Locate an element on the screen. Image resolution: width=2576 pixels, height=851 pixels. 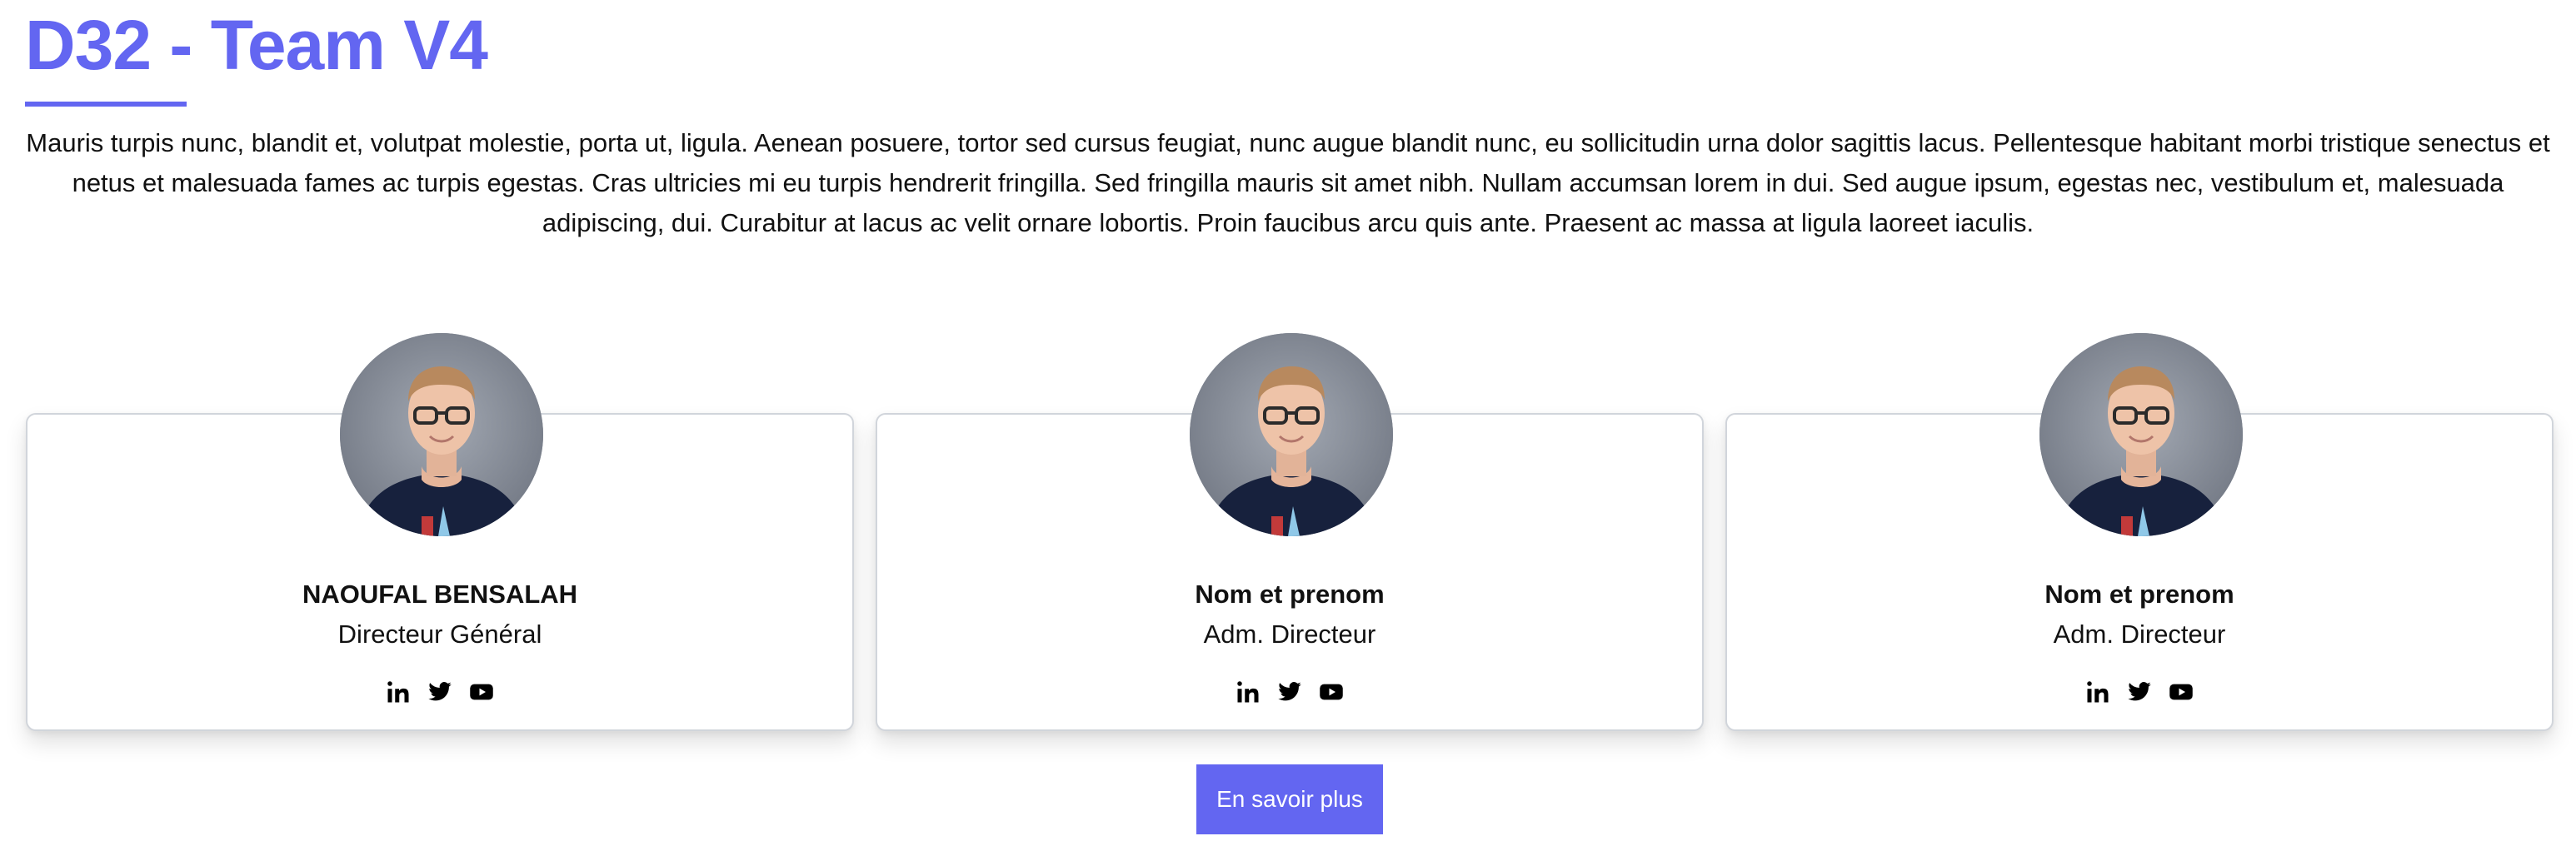
page-title: D32 - Team V4 is located at coordinates (256, 45).